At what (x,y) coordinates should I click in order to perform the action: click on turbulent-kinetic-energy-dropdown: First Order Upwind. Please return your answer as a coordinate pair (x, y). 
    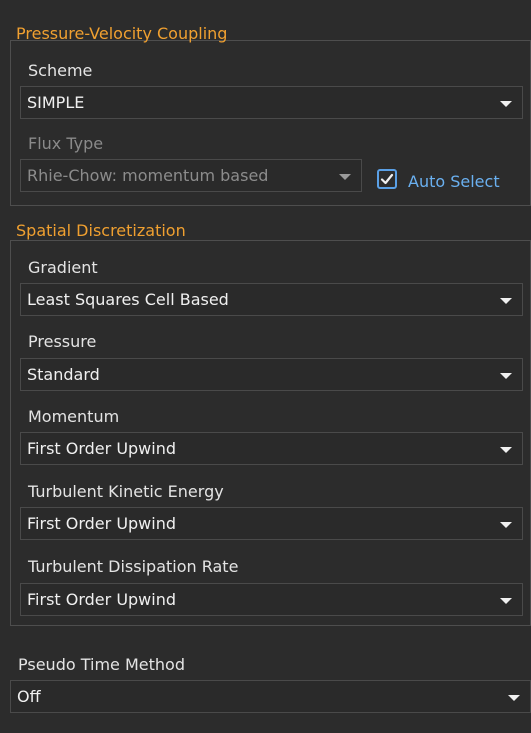
    Looking at the image, I should click on (271, 523).